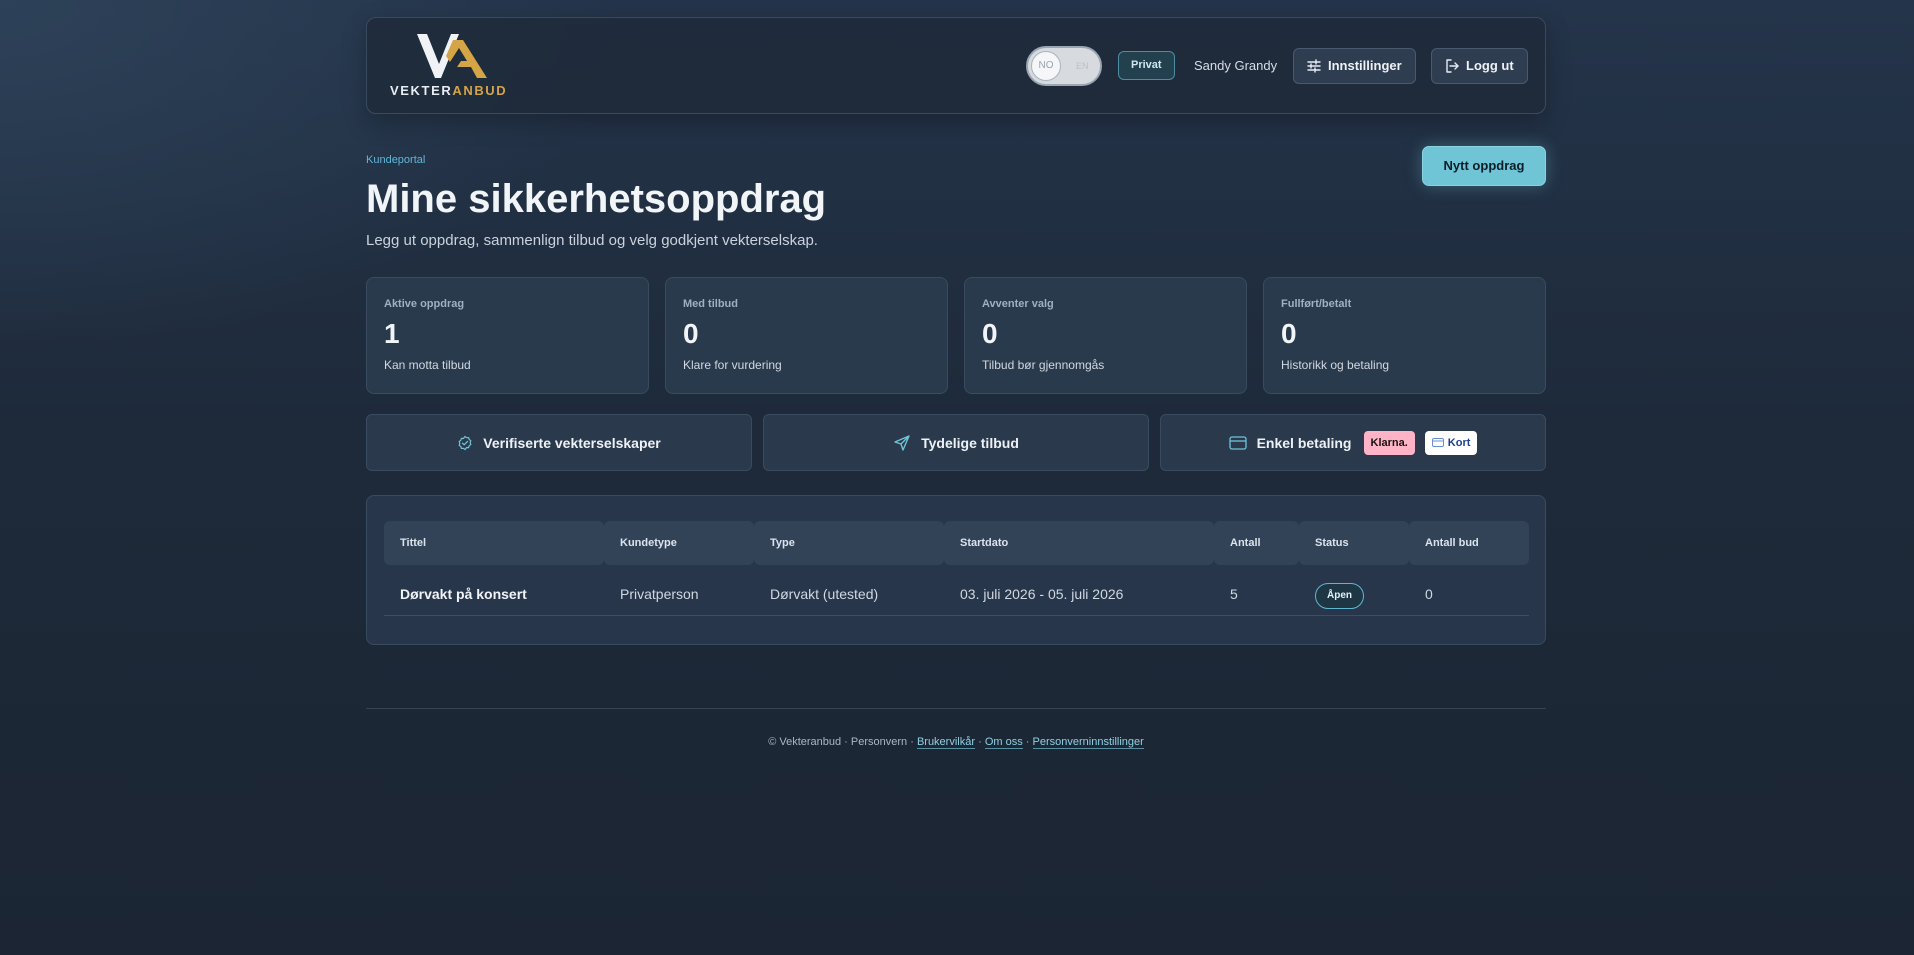 The image size is (1914, 955). I want to click on language-other: EN, so click(1082, 66).